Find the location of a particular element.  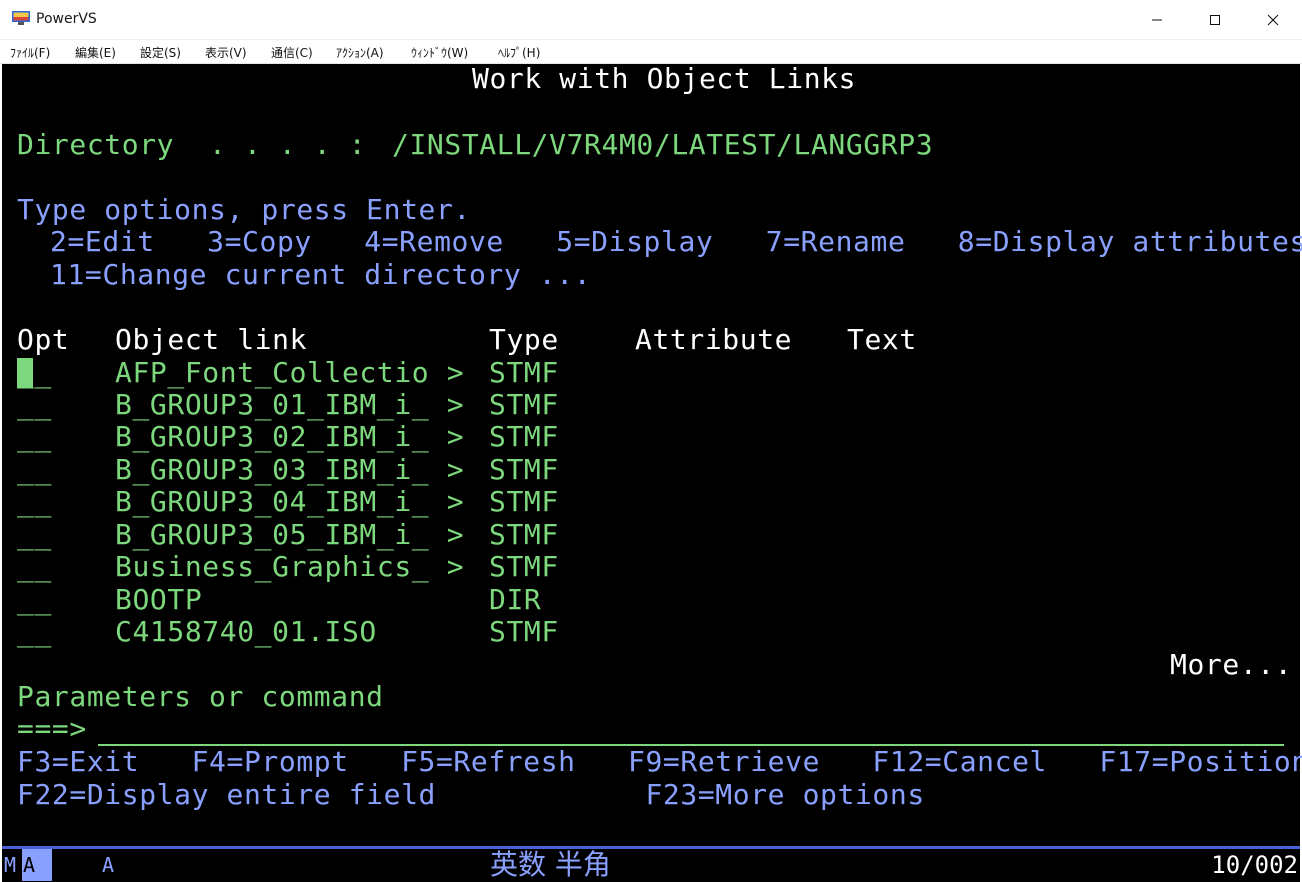

menu-help: ﾍﾙﾌﾟ(H) is located at coordinates (519, 52).